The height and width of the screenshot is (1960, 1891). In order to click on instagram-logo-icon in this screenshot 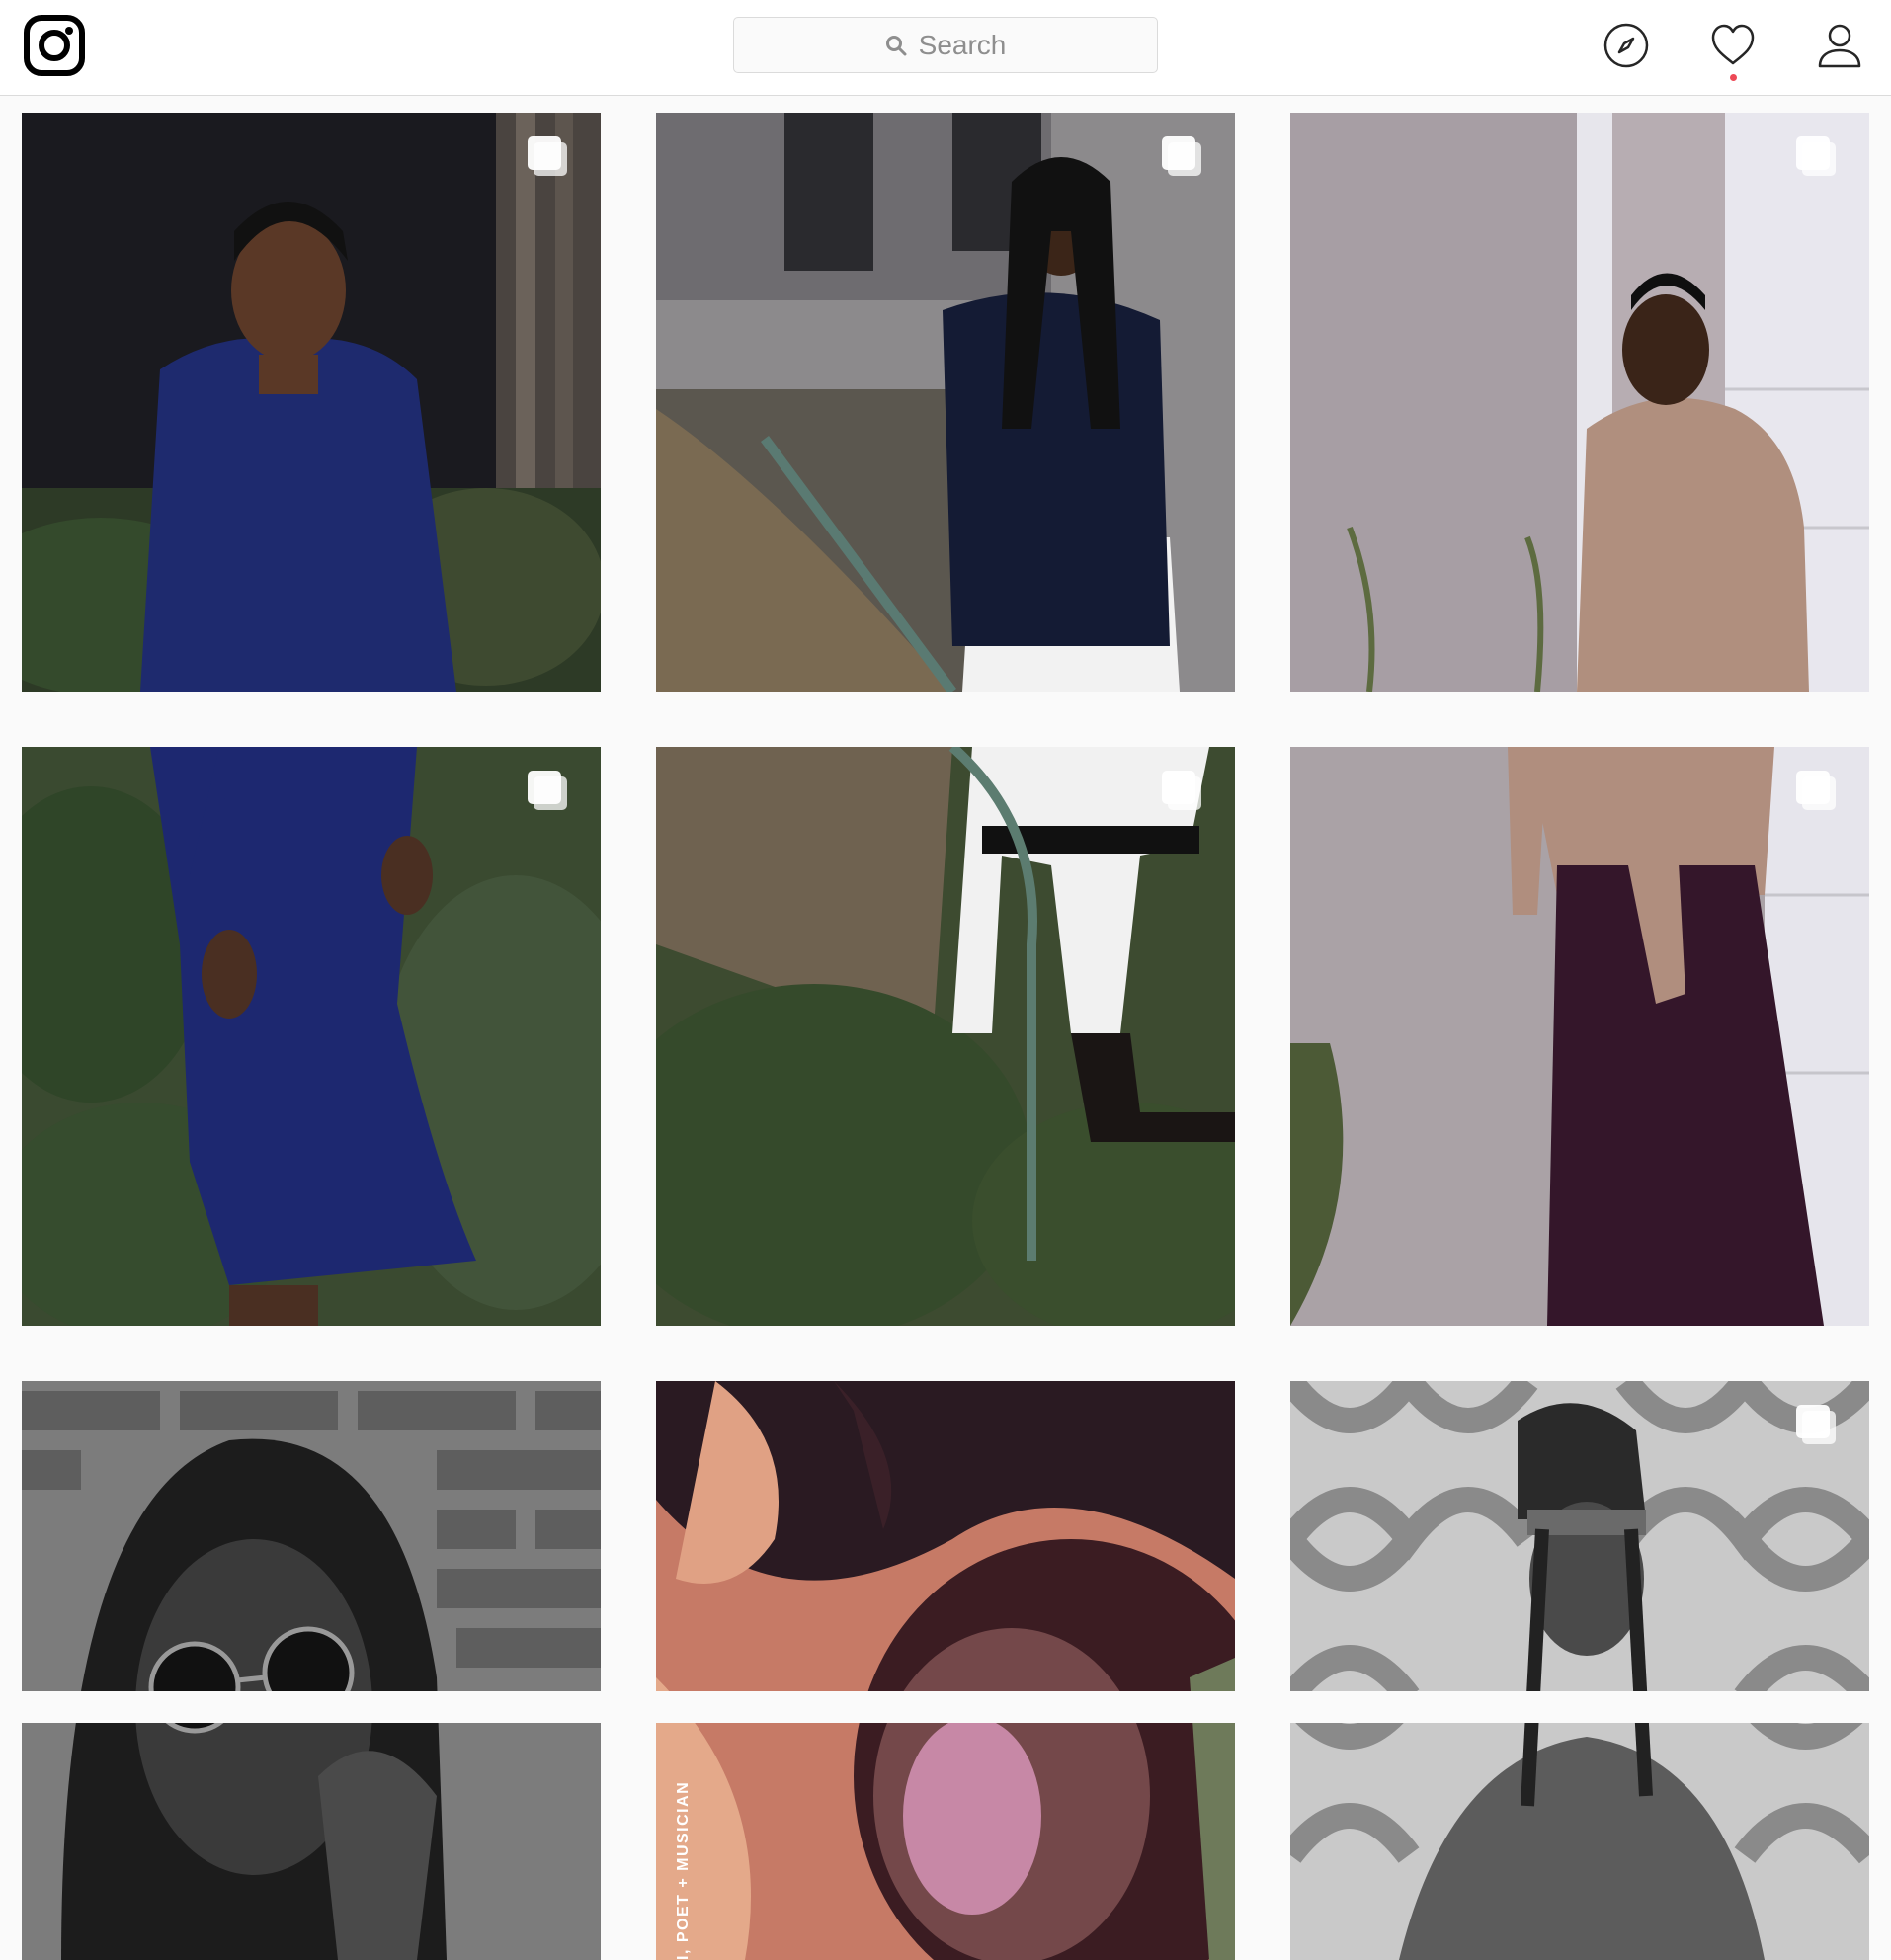, I will do `click(54, 45)`.